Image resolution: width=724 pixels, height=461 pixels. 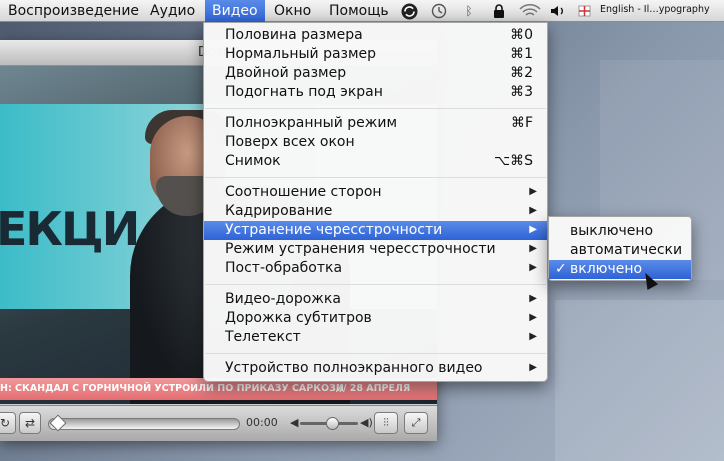 What do you see at coordinates (375, 268) in the screenshot?
I see `menu-item-post-processing: Пост-обработка ▶` at bounding box center [375, 268].